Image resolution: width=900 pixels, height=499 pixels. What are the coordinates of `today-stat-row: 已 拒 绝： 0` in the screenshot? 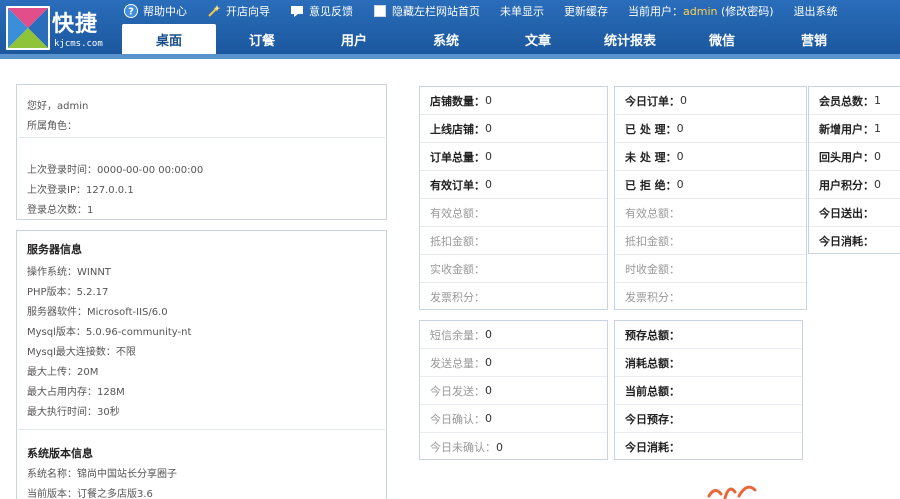 It's located at (710, 185).